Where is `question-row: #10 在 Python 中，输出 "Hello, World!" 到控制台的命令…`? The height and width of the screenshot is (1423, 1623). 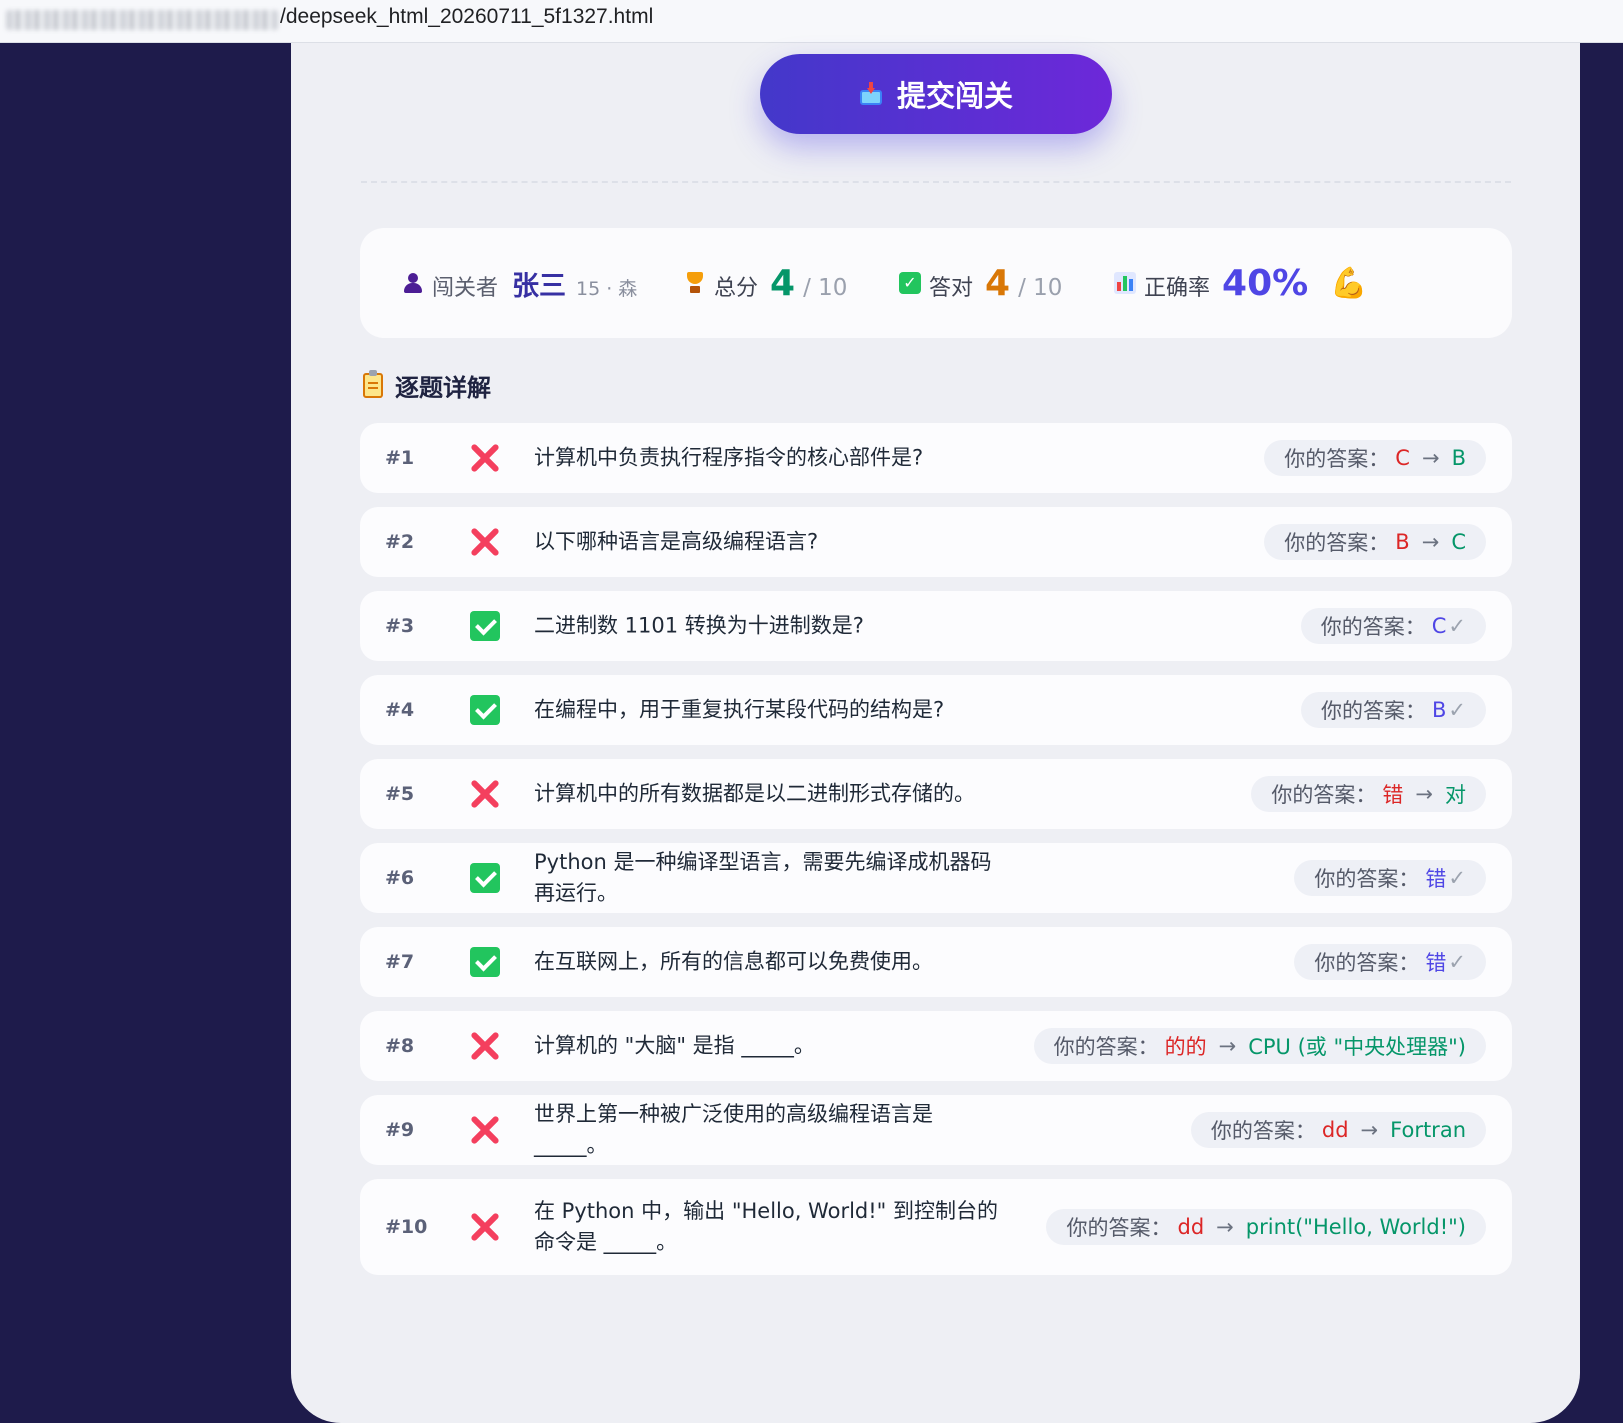
question-row: #10 在 Python 中，输出 "Hello, World!" 到控制台的命令… is located at coordinates (936, 1227).